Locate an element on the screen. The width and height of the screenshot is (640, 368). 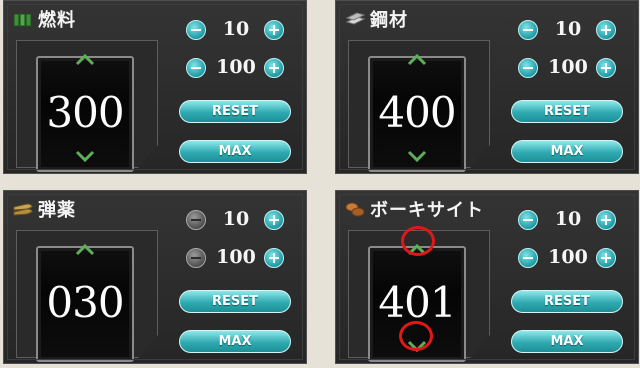
fuel-icon is located at coordinates (23, 19).